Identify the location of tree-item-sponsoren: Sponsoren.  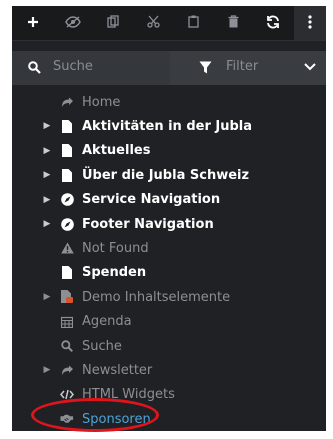
(169, 419).